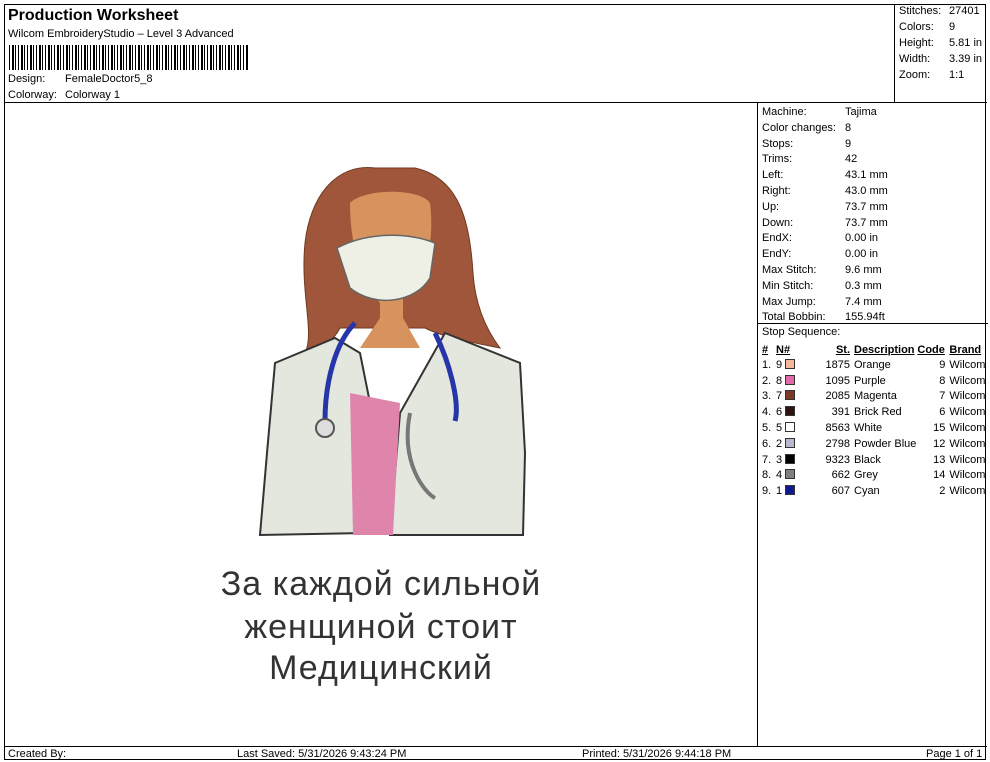 The height and width of the screenshot is (762, 990). I want to click on machine-info-row: EndX: 0.00 in, so click(820, 238).